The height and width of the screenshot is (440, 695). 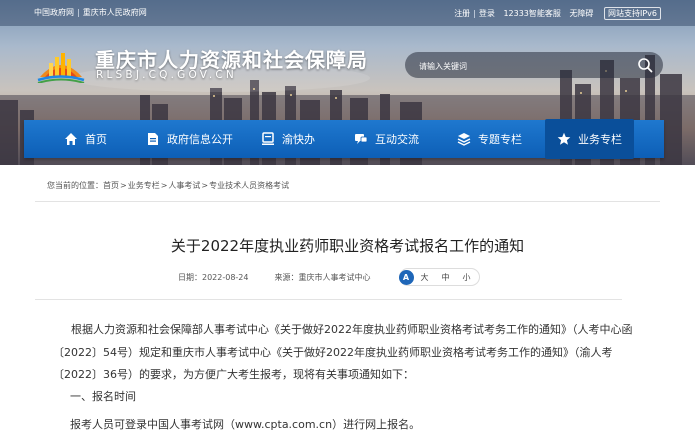 I want to click on accessibility-link: 无障碍, so click(x=581, y=13).